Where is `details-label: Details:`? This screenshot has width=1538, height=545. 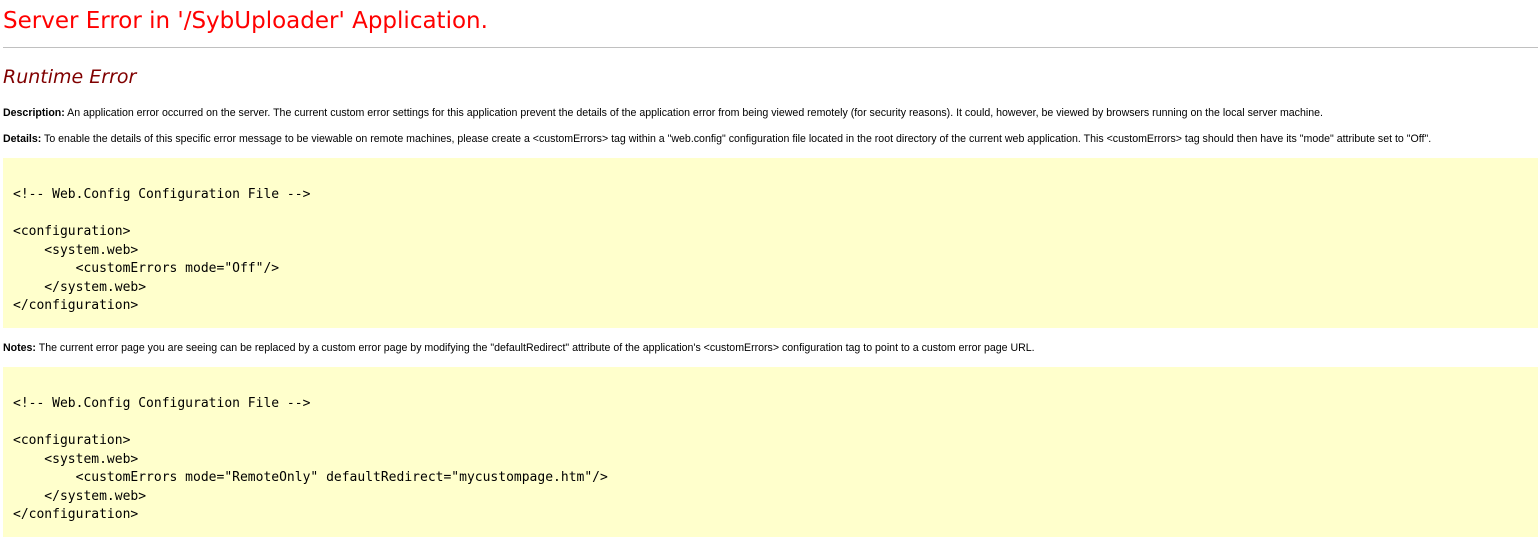
details-label: Details: is located at coordinates (22, 139).